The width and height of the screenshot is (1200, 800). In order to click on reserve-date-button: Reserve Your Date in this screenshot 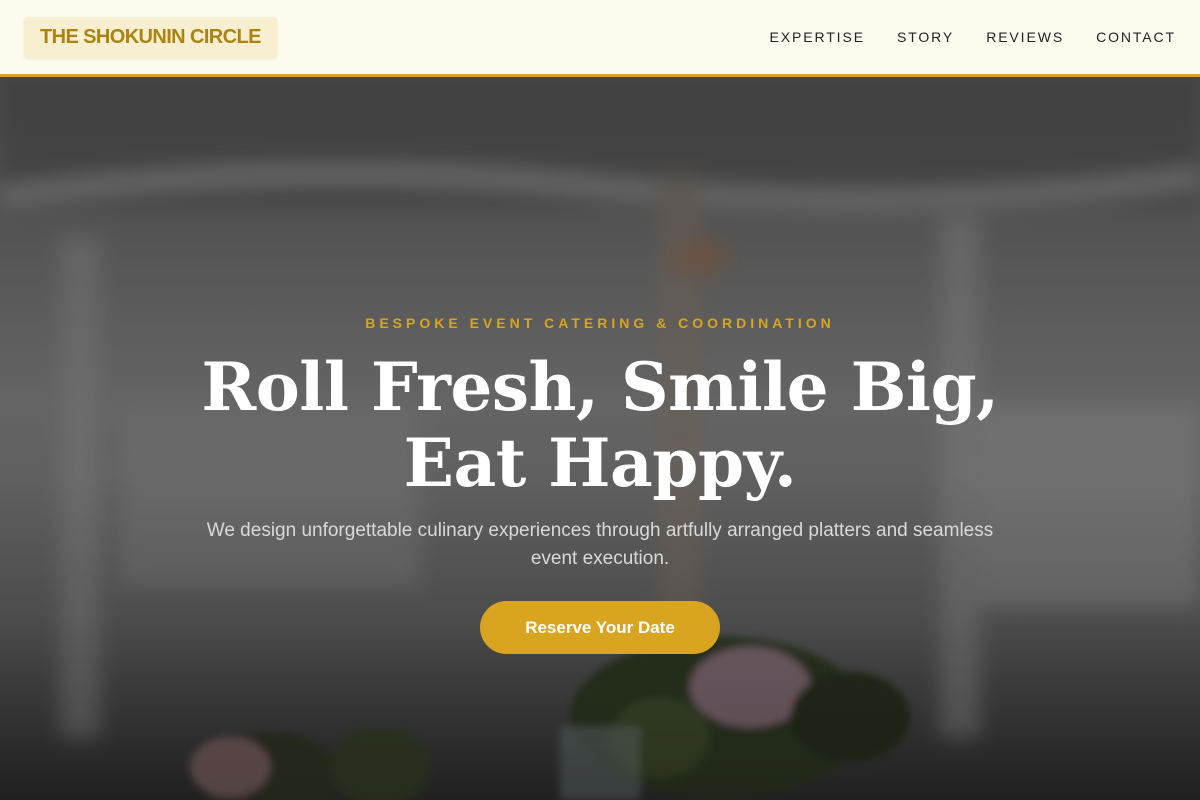, I will do `click(600, 627)`.